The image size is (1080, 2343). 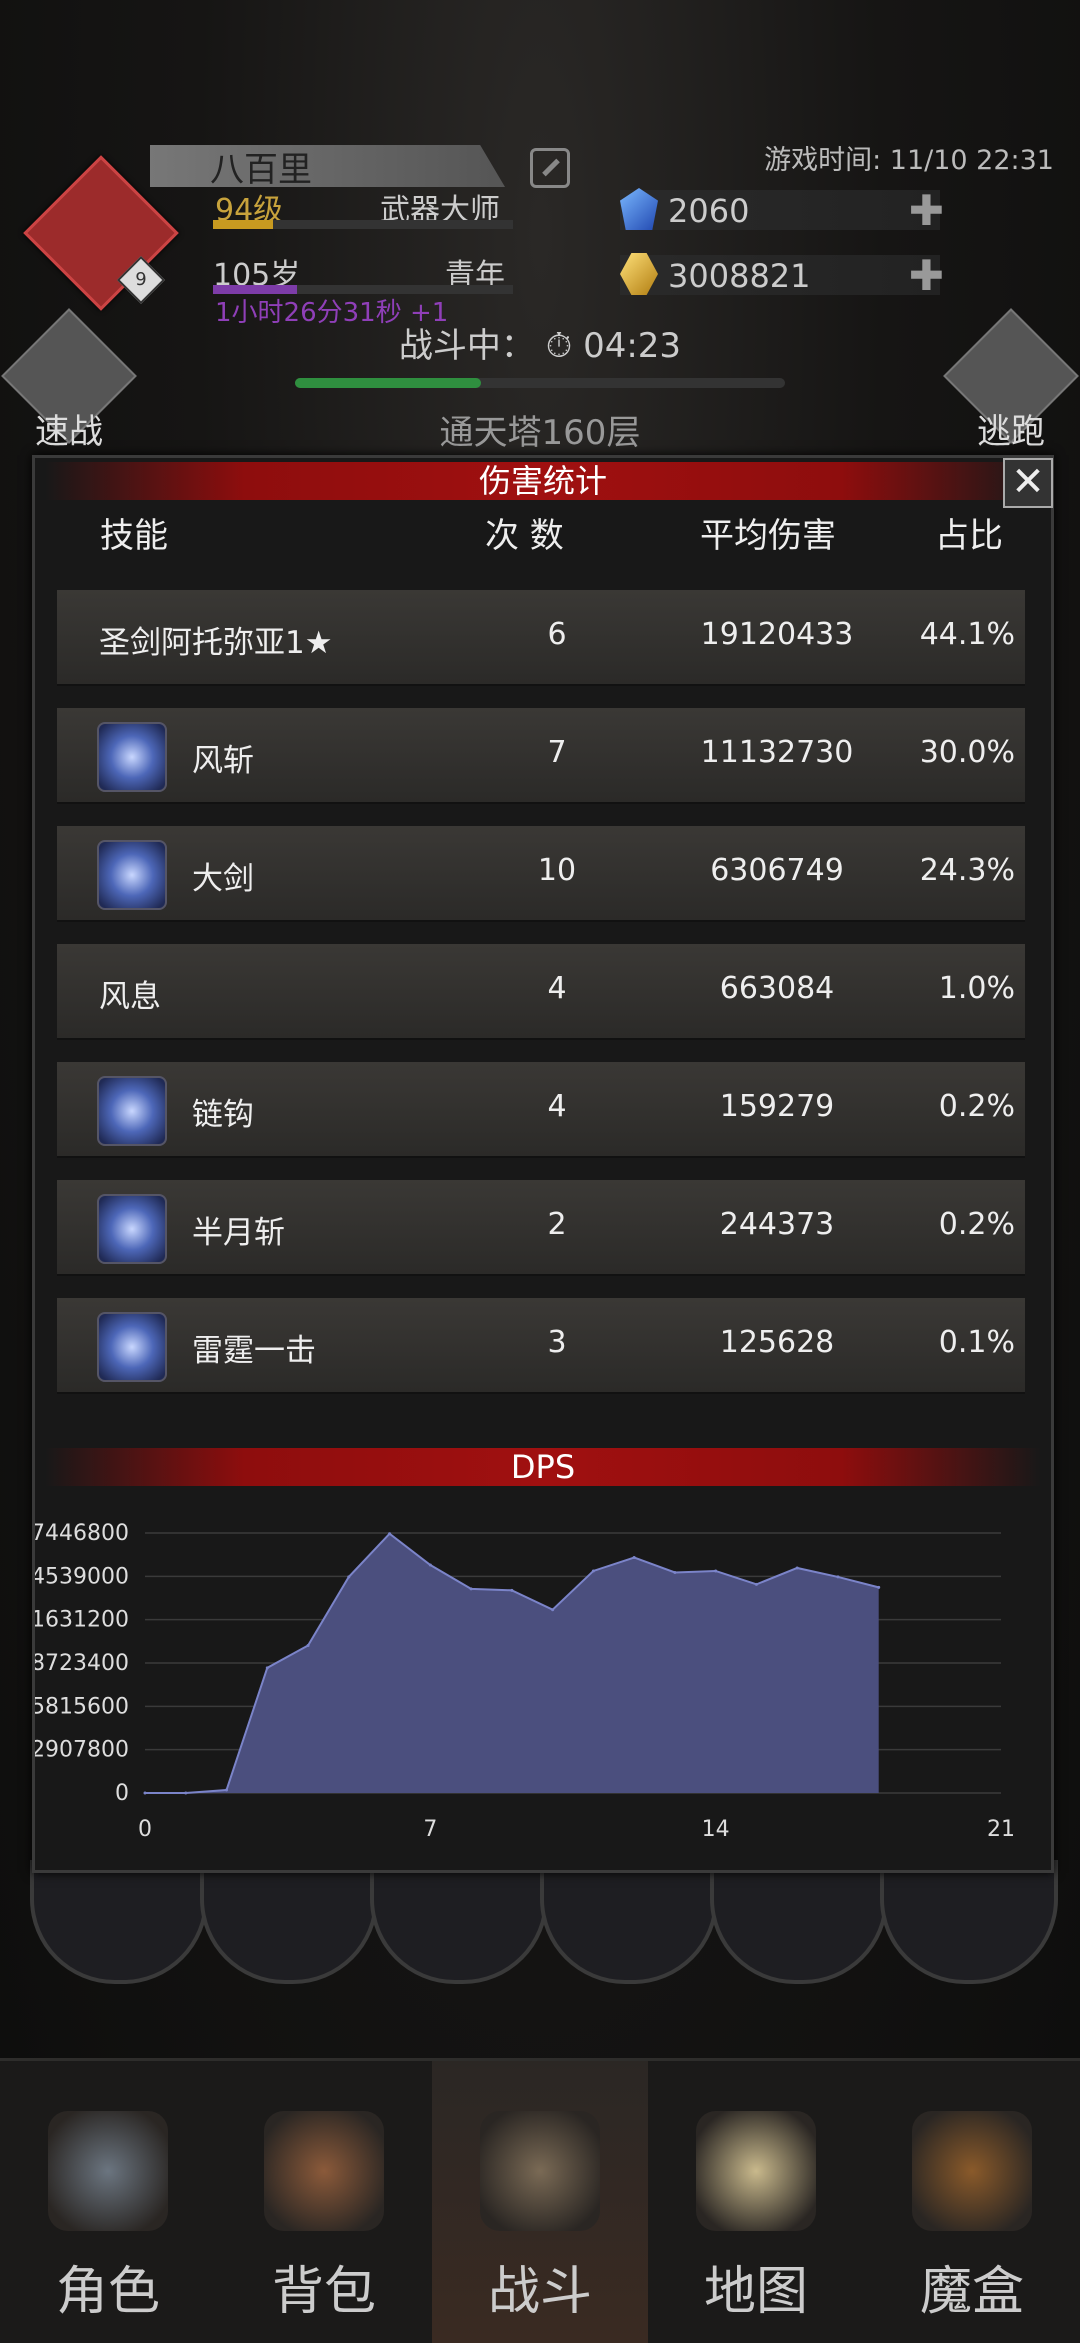 I want to click on nav-item-3: 地图, so click(x=756, y=2202).